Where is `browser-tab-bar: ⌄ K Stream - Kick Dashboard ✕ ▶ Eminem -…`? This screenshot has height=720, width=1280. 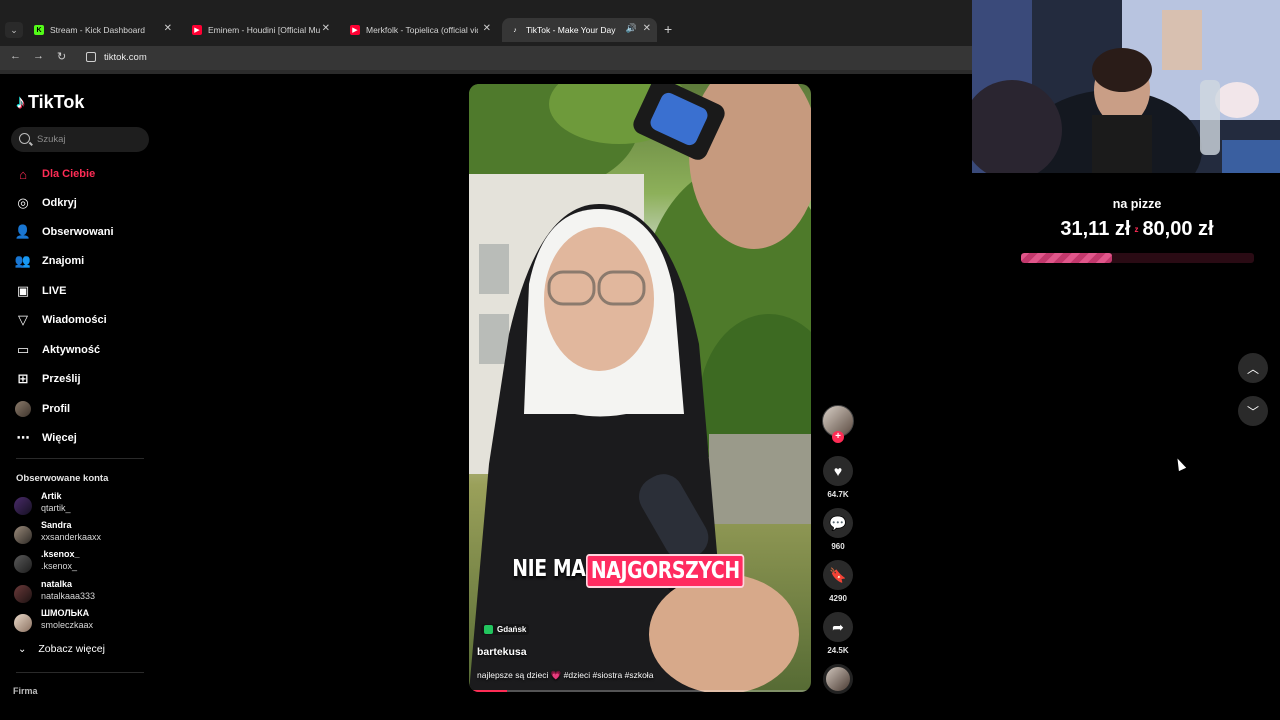 browser-tab-bar: ⌄ K Stream - Kick Dashboard ✕ ▶ Eminem -… is located at coordinates (486, 23).